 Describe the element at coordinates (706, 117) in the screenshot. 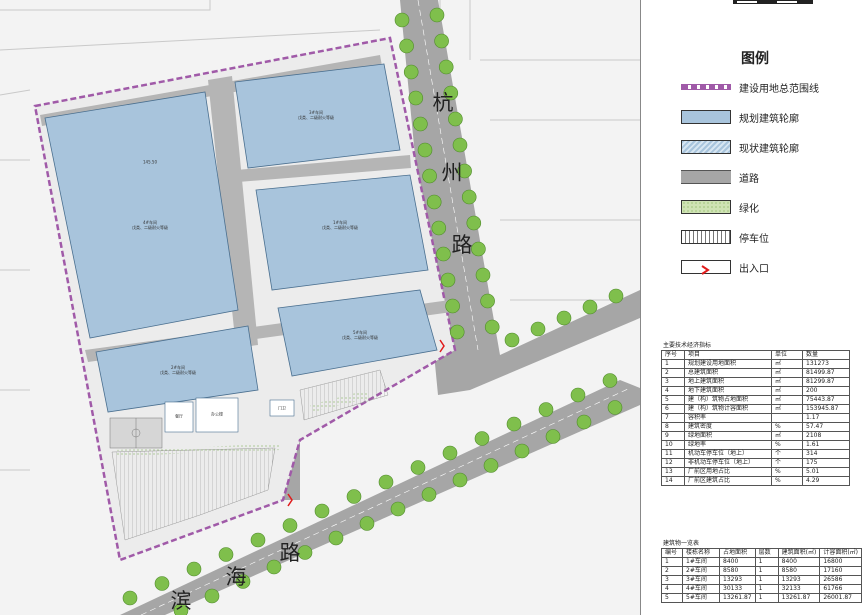

I see `planned-building-swatch` at that location.